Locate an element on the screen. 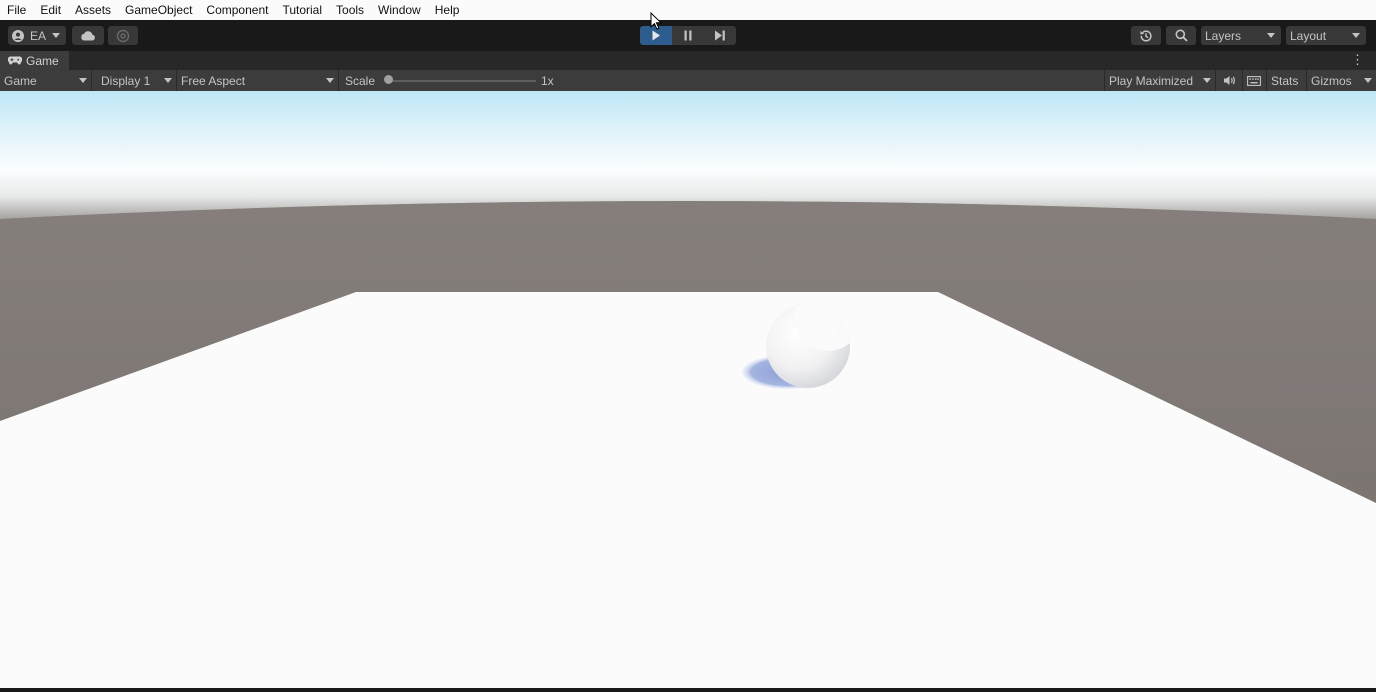 The image size is (1376, 692). aspect-label: Free Aspect is located at coordinates (213, 80).